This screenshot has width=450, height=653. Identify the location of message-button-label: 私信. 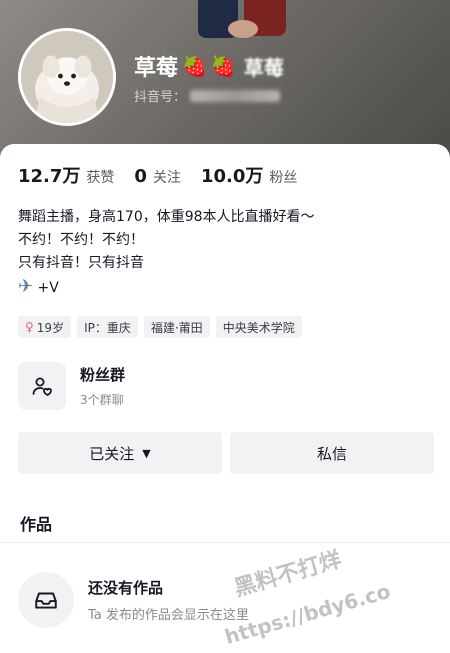
(331, 453).